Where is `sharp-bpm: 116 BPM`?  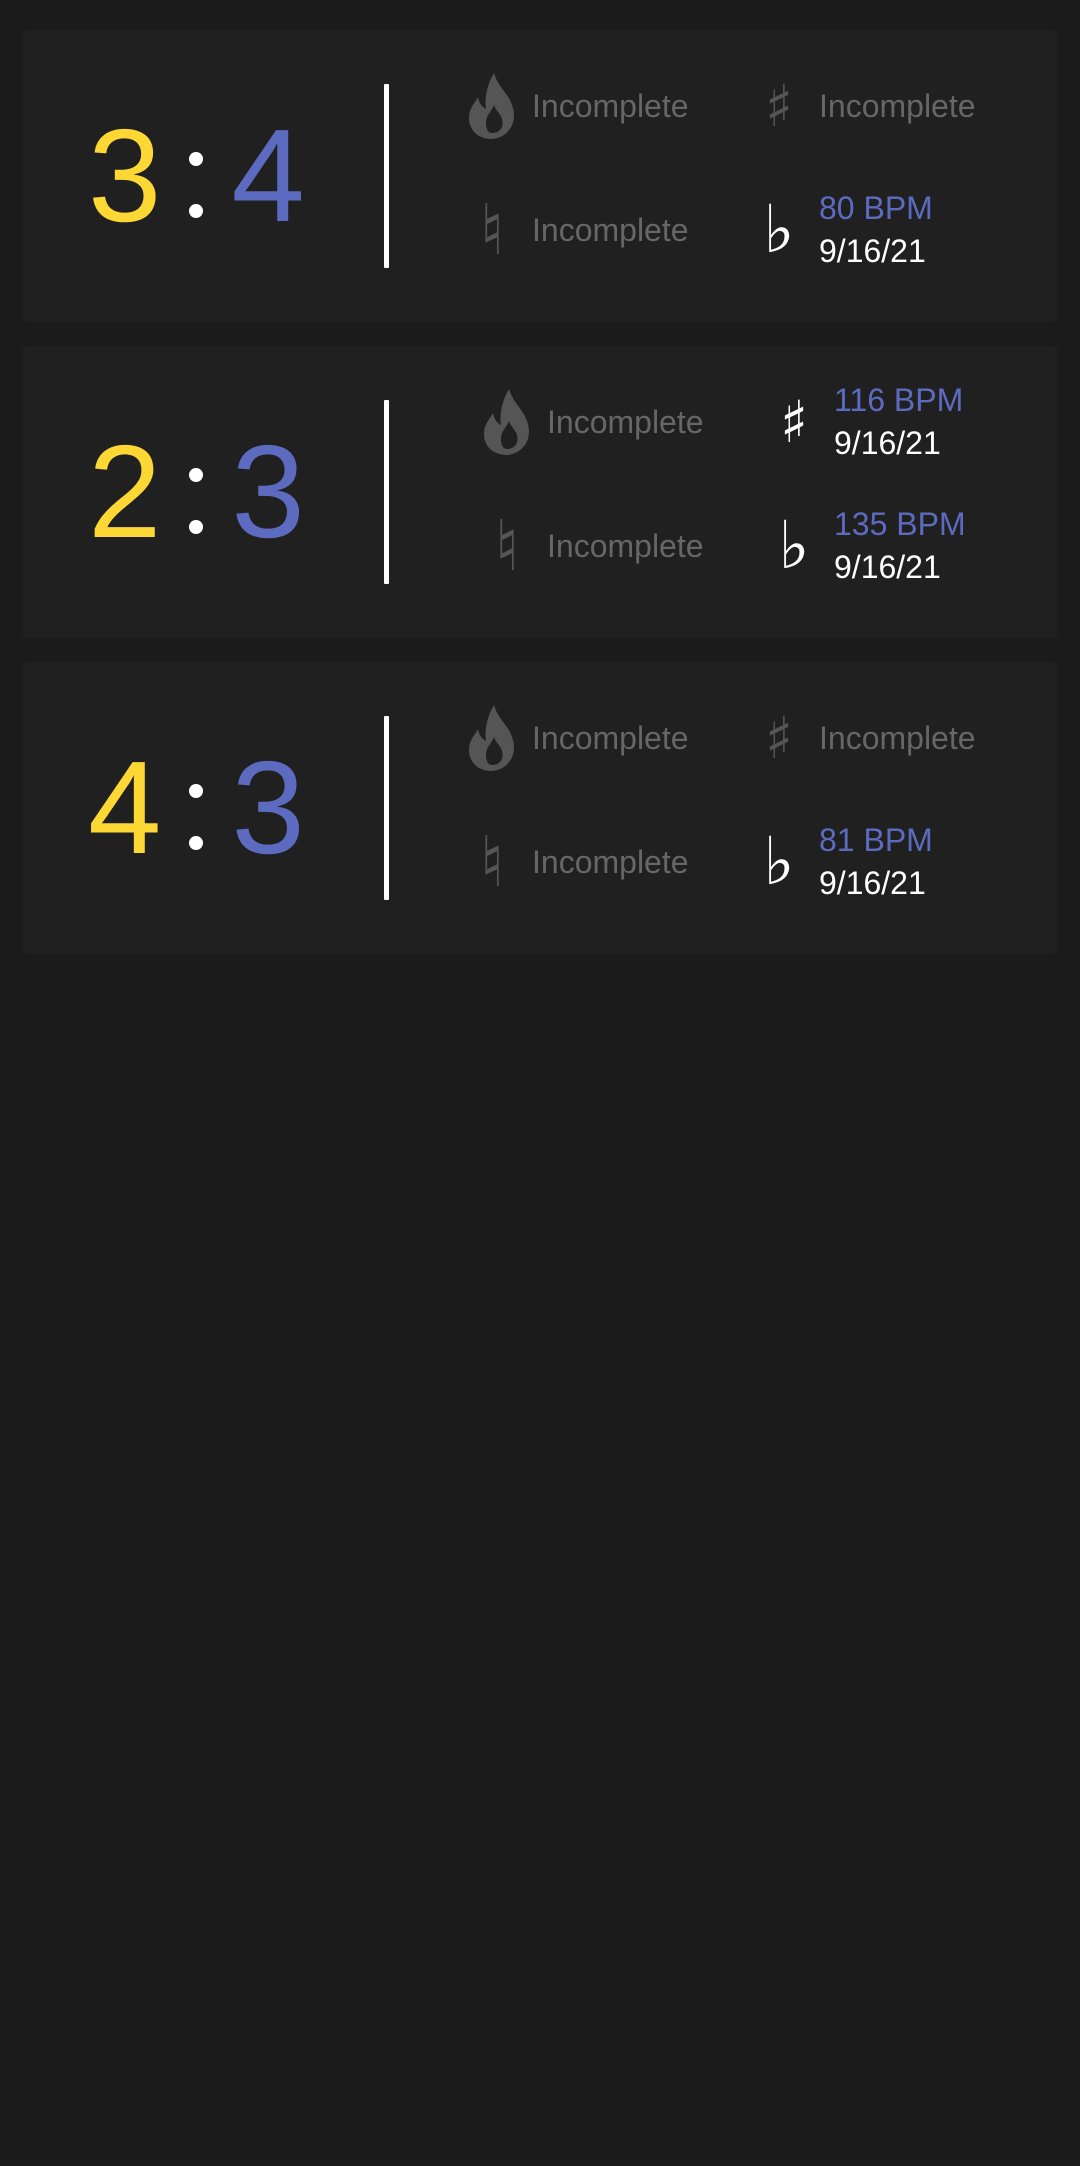 sharp-bpm: 116 BPM is located at coordinates (899, 400).